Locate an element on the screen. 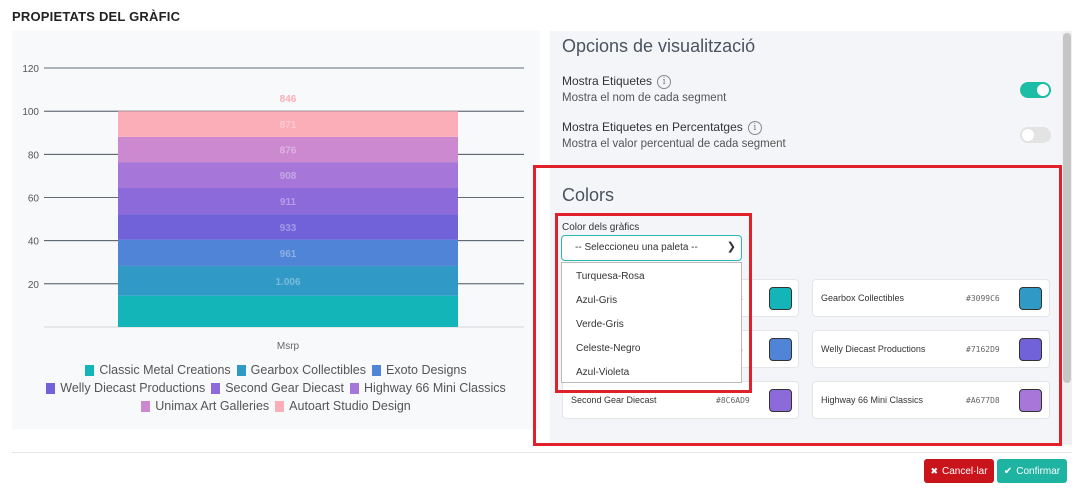 The image size is (1076, 499). cancel-button-label: Cancel·lar is located at coordinates (964, 471).